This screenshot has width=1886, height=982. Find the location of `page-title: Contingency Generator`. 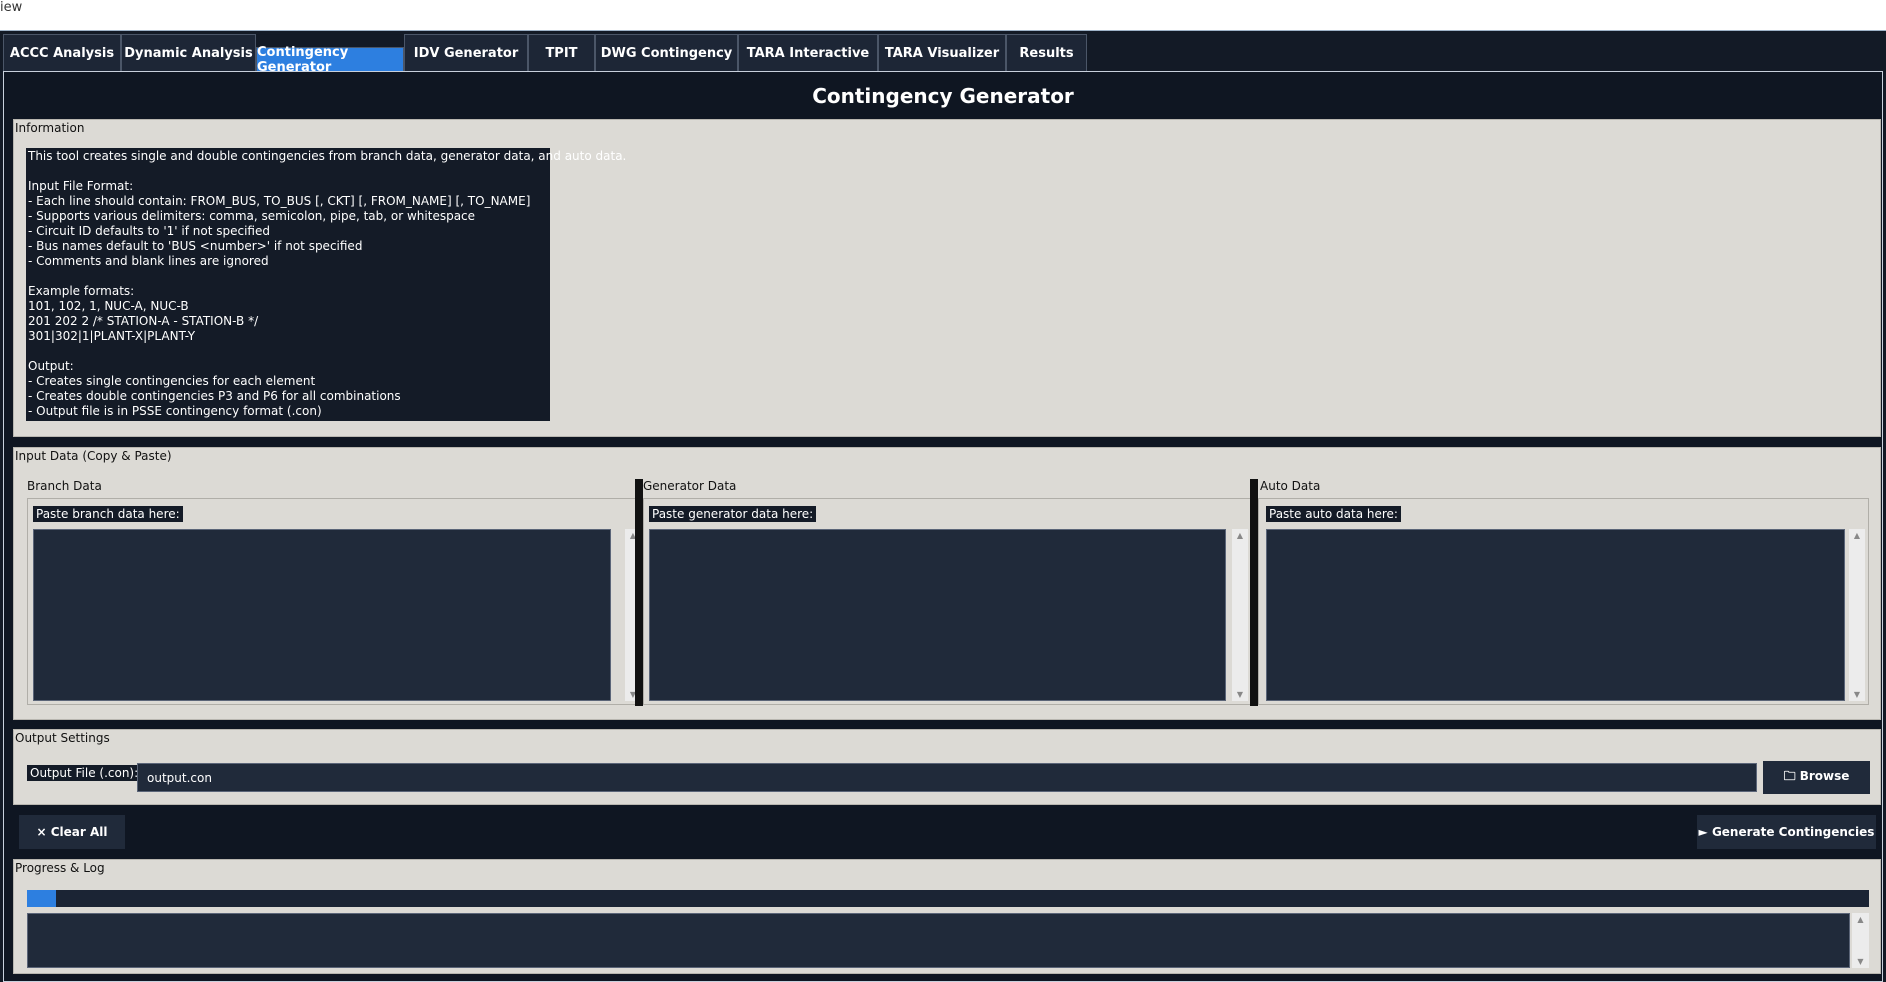

page-title: Contingency Generator is located at coordinates (943, 96).